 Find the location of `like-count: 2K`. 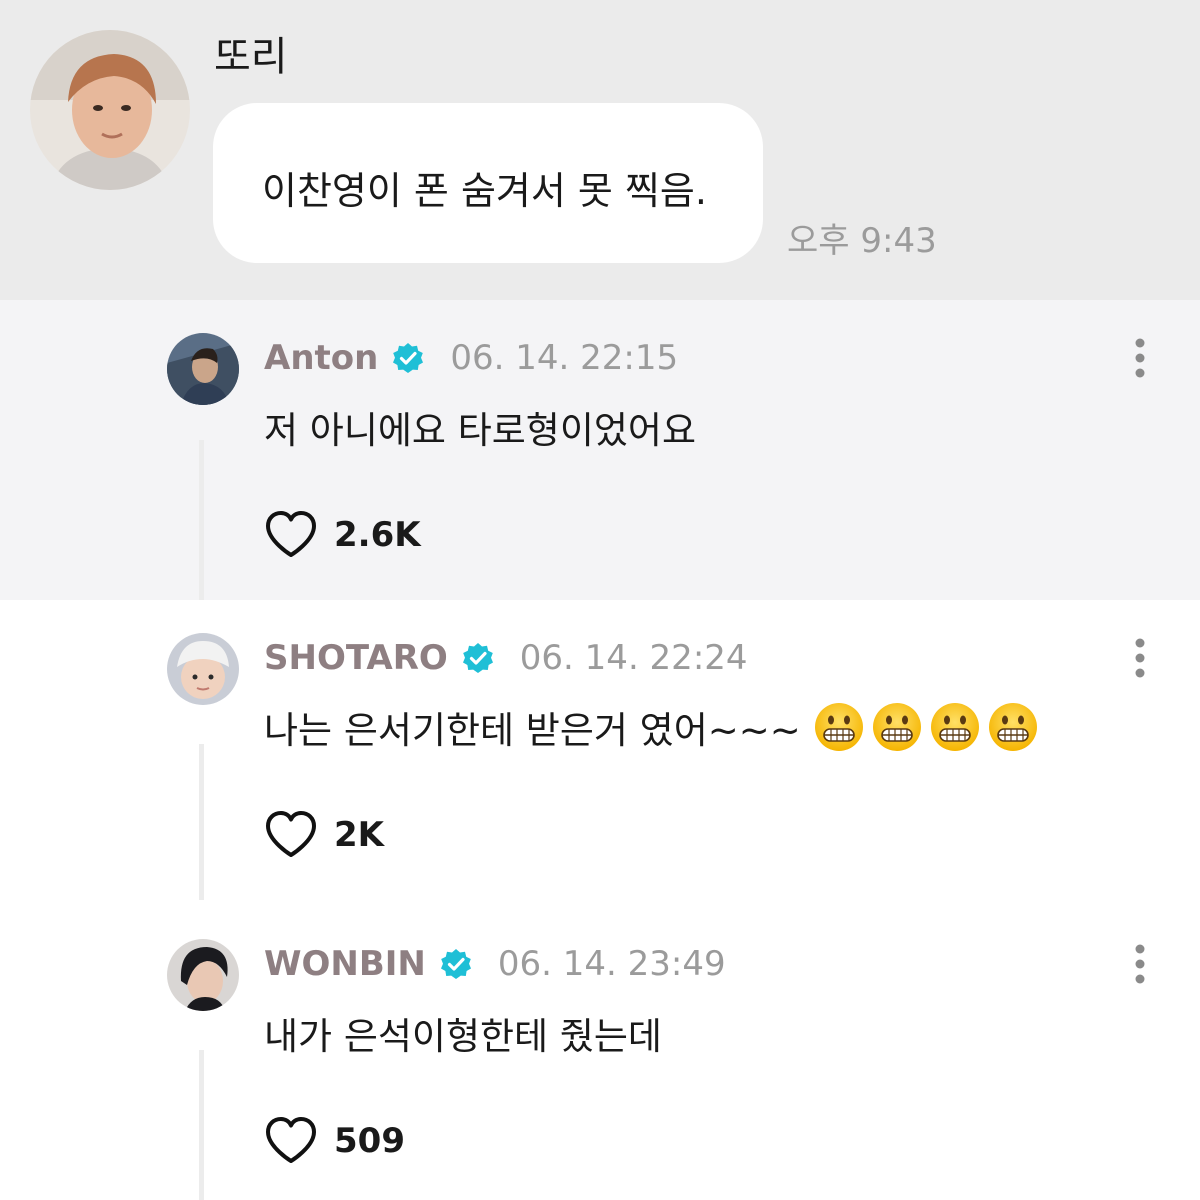

like-count: 2K is located at coordinates (359, 835).